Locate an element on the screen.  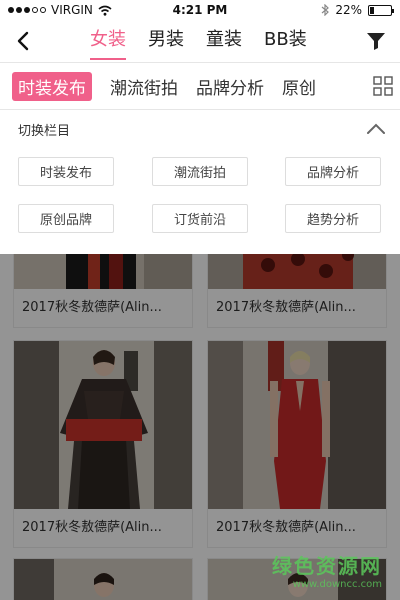
back-button is located at coordinates (23, 41).